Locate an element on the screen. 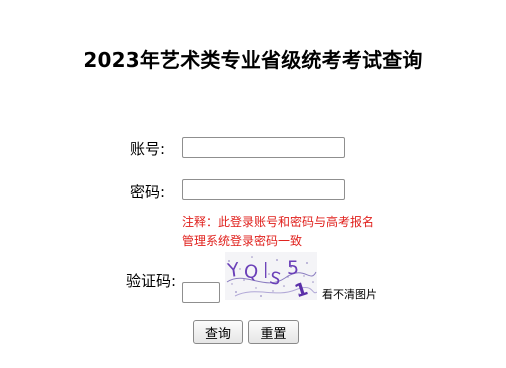 This screenshot has height=368, width=506. note-line-2: 管理系统登录密码一致 is located at coordinates (242, 241).